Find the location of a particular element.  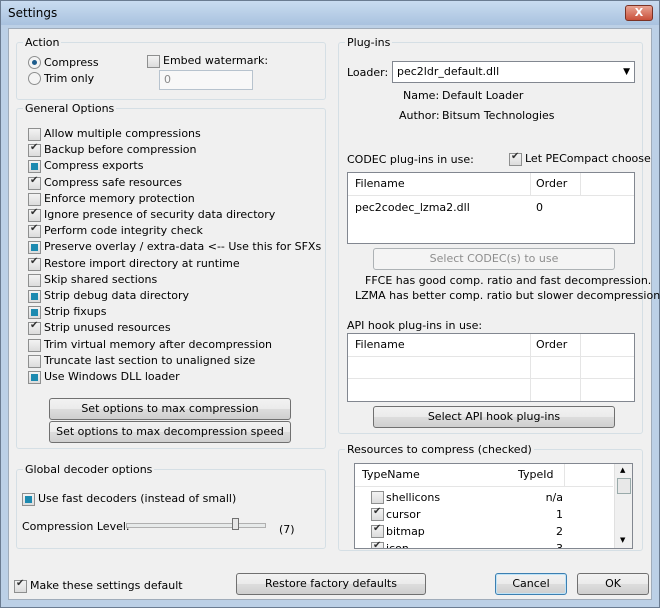

select-codec-button: Select CODEC(s) to use is located at coordinates (494, 259).